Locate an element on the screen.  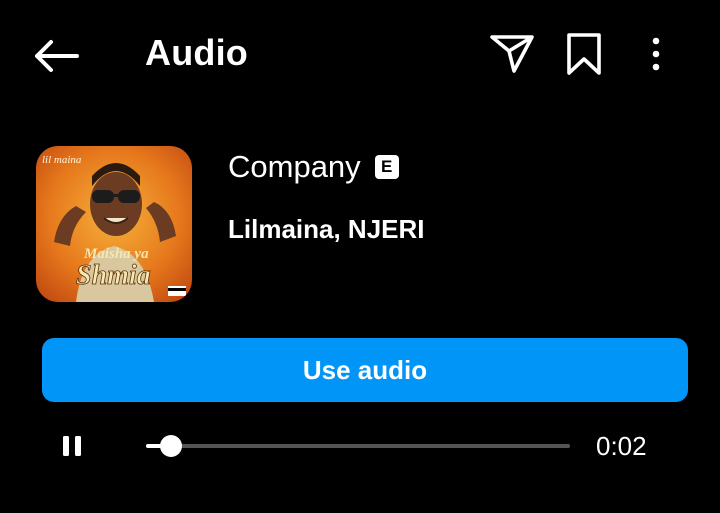
more-options-button is located at coordinates (656, 54).